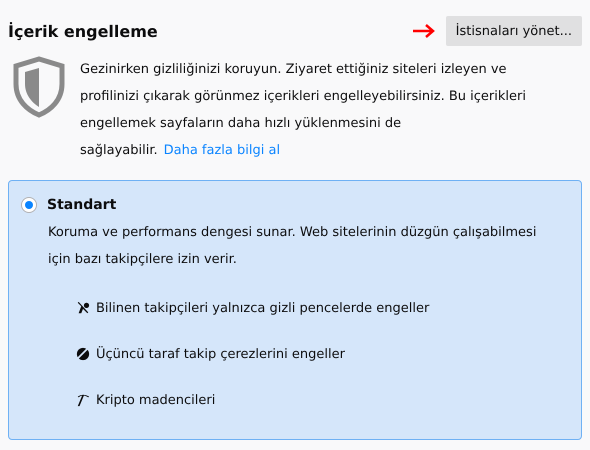 The height and width of the screenshot is (450, 590). Describe the element at coordinates (156, 400) in the screenshot. I see `feature-text: Kripto madencileri` at that location.